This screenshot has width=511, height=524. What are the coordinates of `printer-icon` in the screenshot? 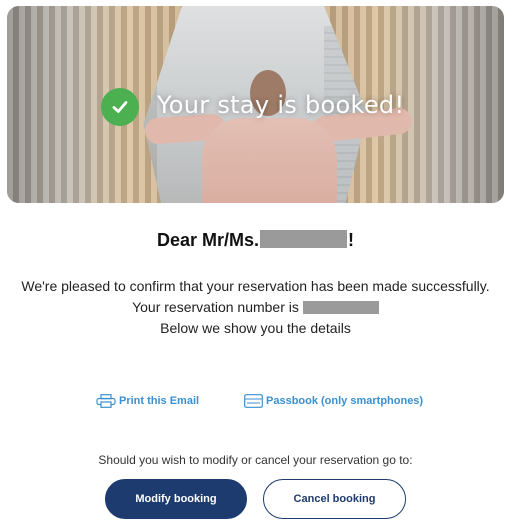 It's located at (106, 401).